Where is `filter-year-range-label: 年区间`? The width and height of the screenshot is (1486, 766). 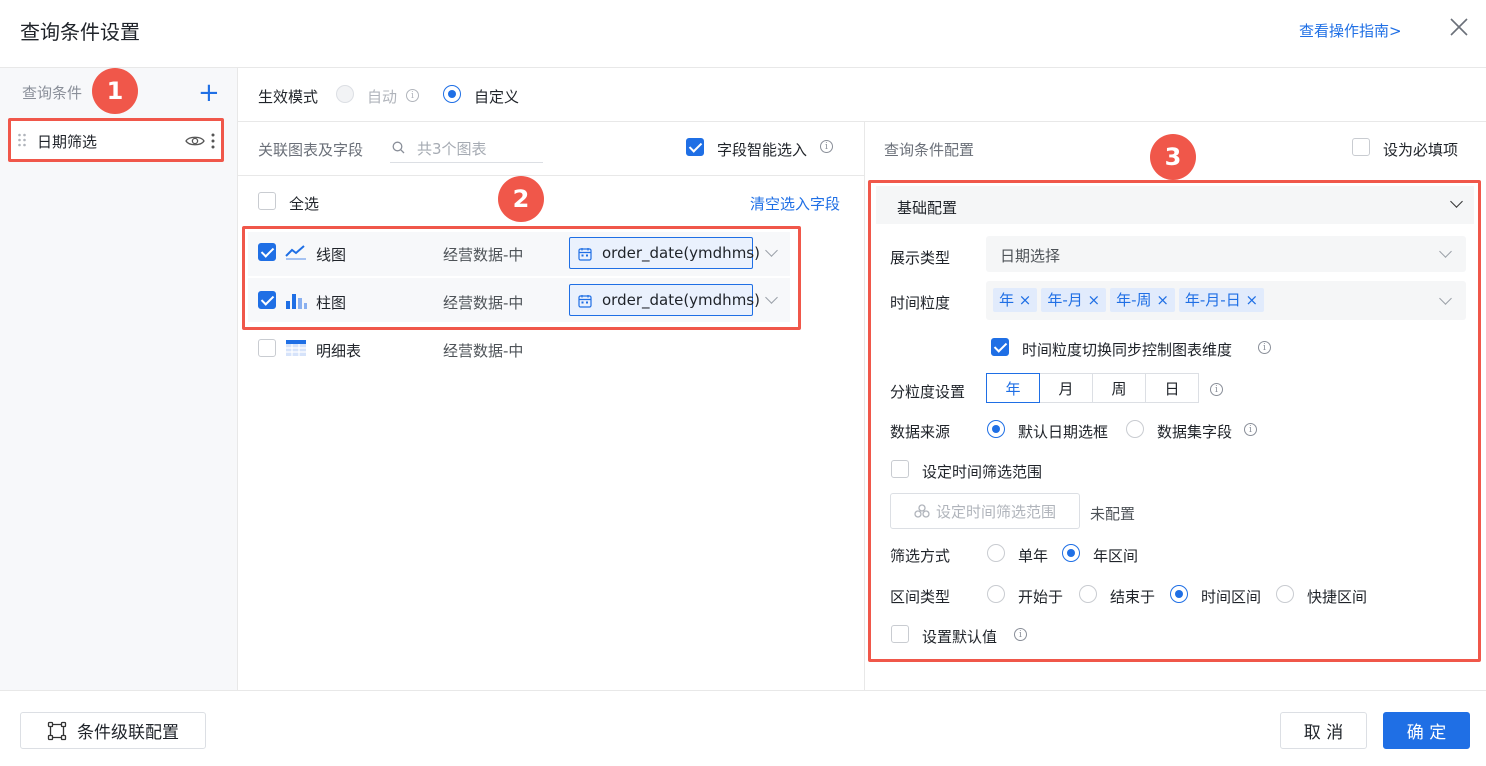
filter-year-range-label: 年区间 is located at coordinates (1116, 556).